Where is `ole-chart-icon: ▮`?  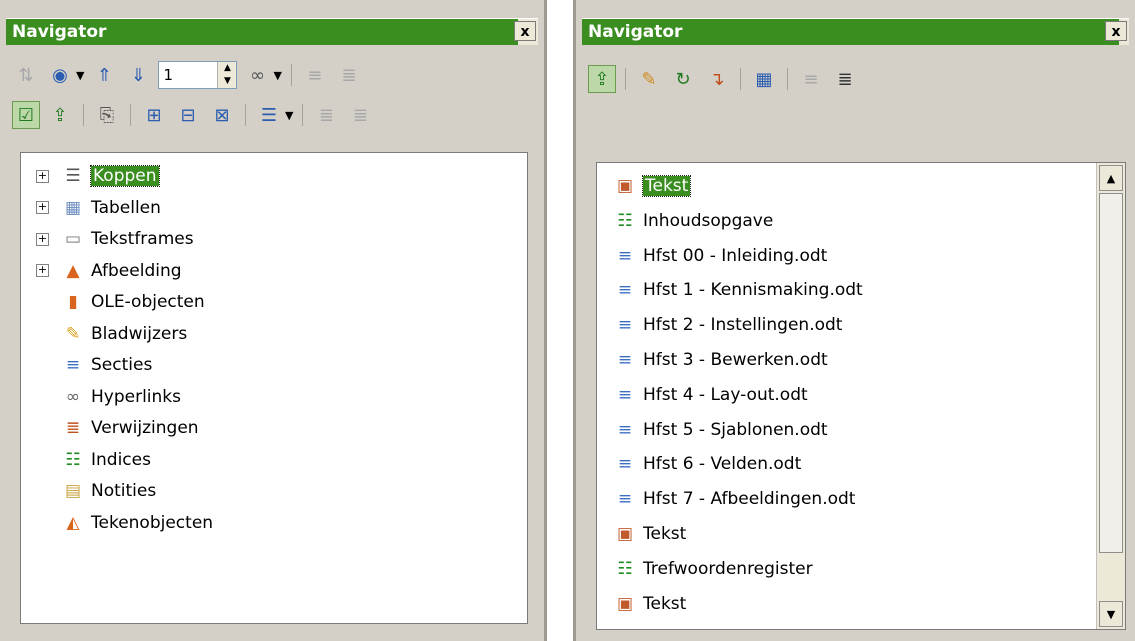 ole-chart-icon: ▮ is located at coordinates (73, 302).